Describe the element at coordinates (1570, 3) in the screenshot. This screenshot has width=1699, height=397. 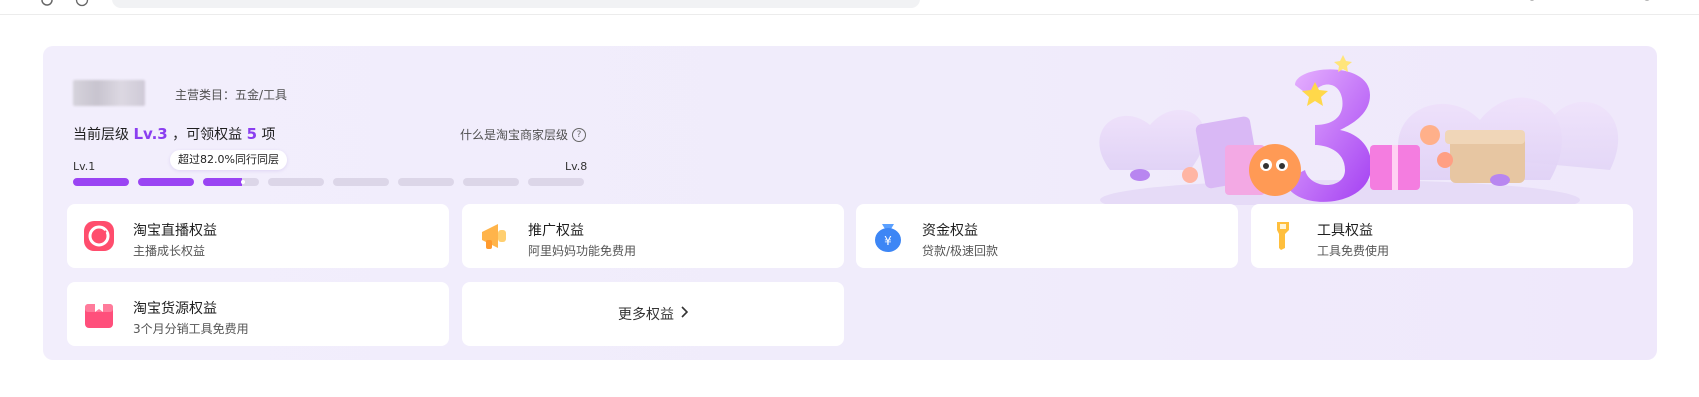
I see `bookmark-icon` at that location.